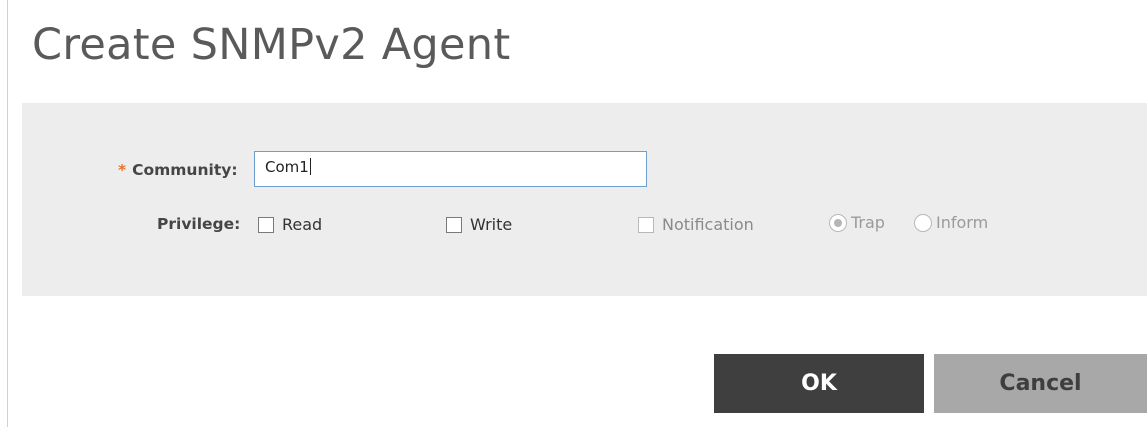  I want to click on notification-checkbox, so click(646, 224).